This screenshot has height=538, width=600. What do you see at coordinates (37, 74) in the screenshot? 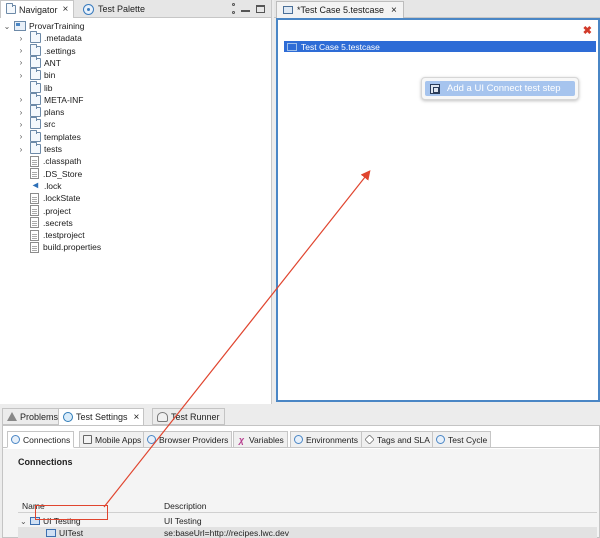
I see `tree-item: › bin` at bounding box center [37, 74].